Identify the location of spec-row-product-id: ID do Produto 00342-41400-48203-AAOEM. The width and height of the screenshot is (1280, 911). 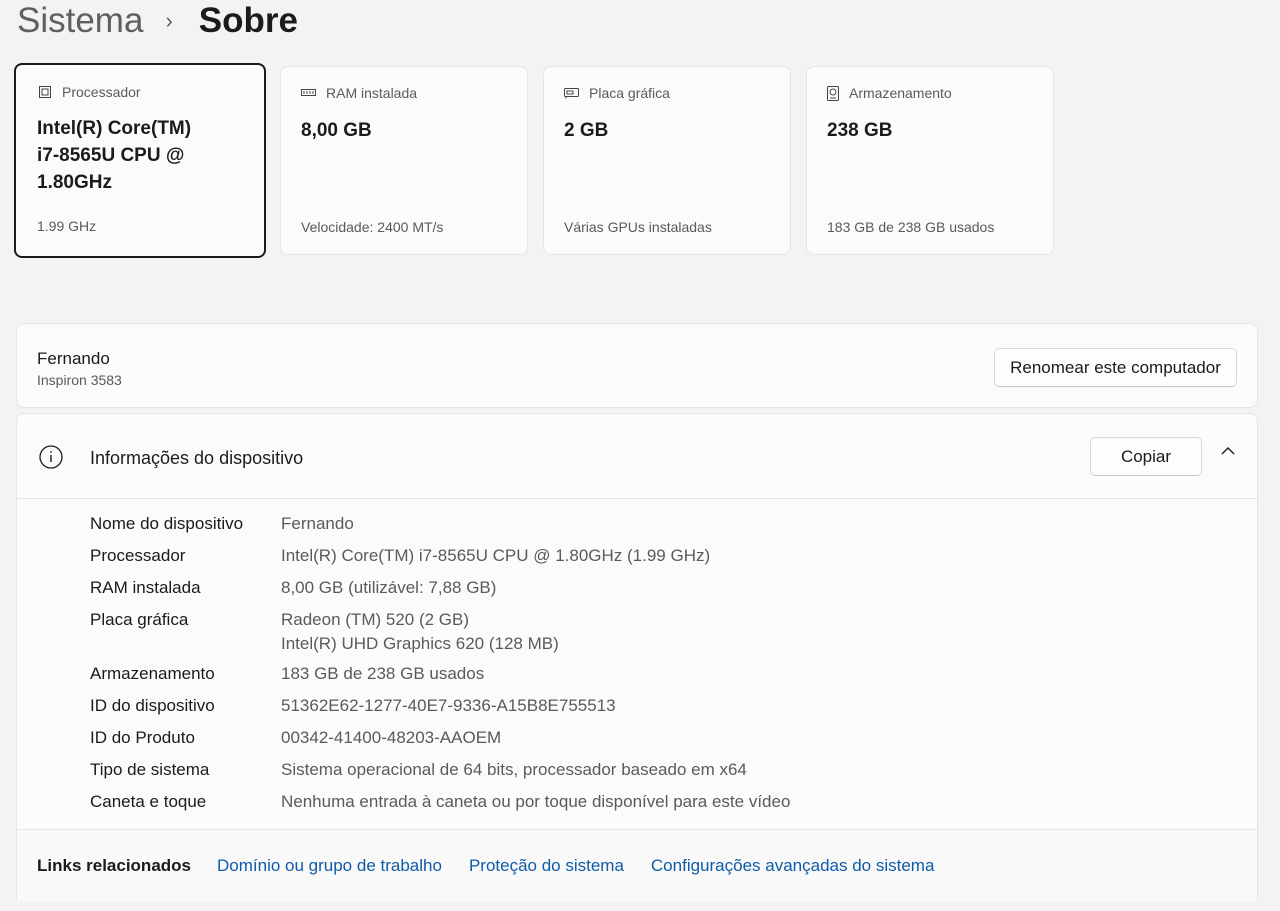
(295, 738).